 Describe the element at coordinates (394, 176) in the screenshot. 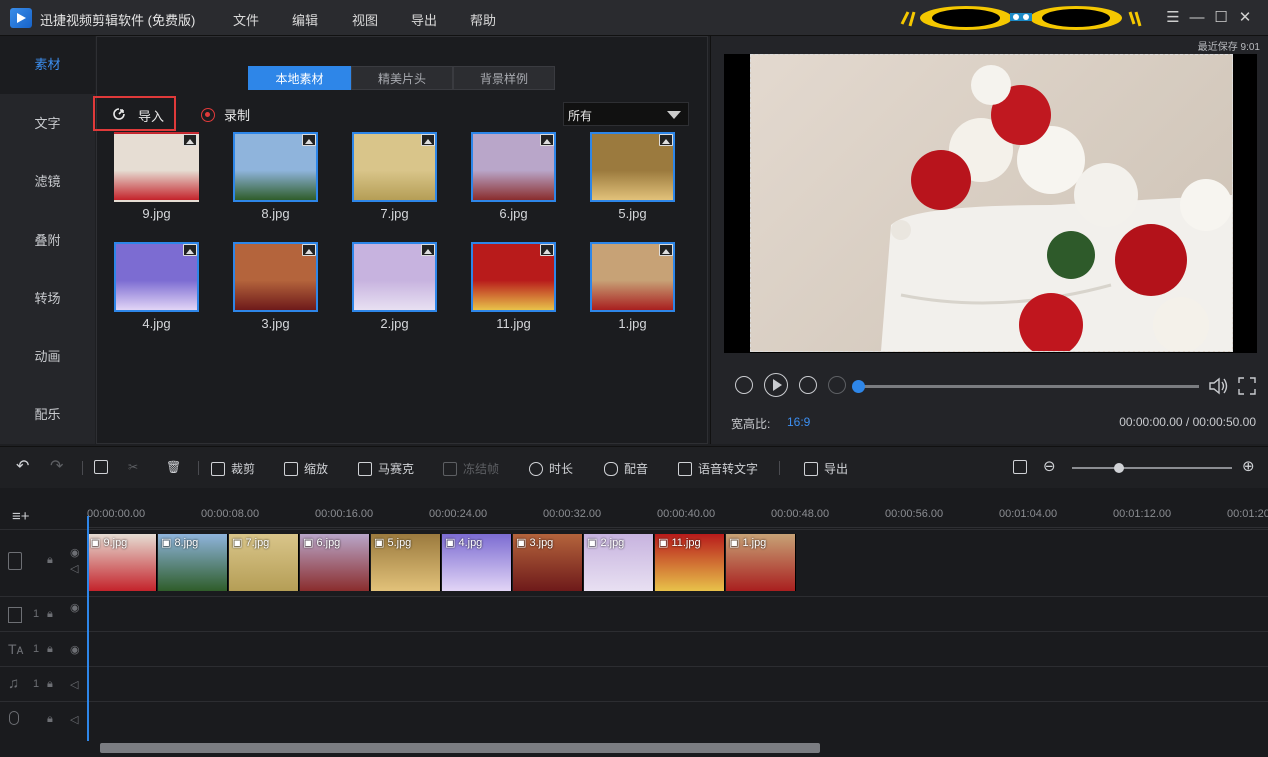

I see `media-item: 7.jpg` at that location.